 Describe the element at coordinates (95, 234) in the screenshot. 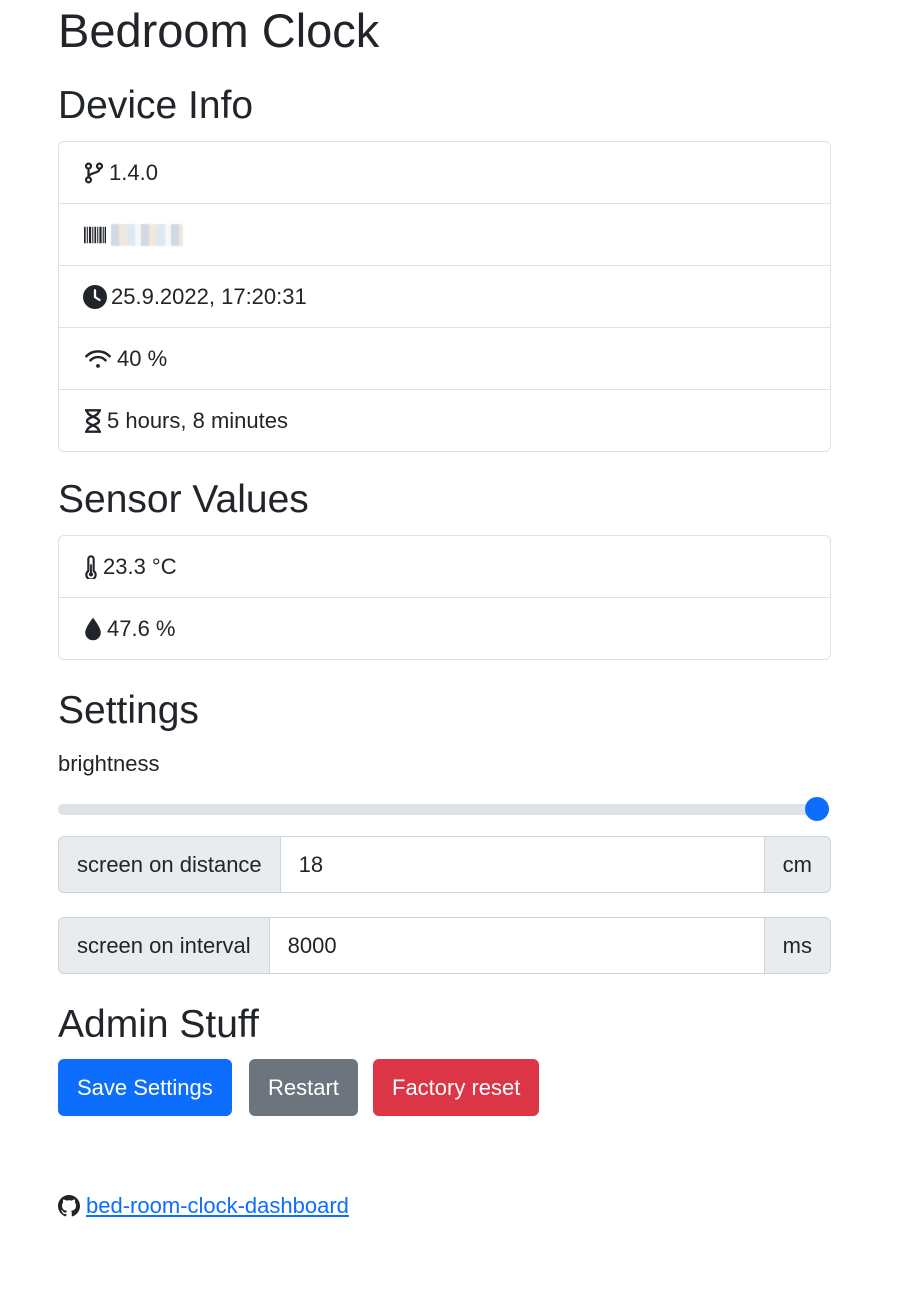

I see `barcode-icon` at that location.